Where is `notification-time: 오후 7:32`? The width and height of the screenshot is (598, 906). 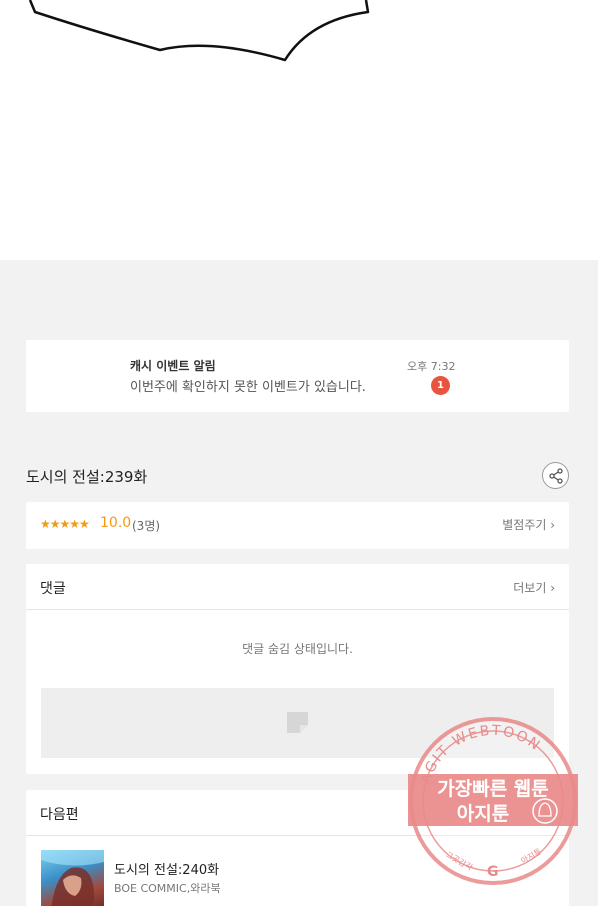
notification-time: 오후 7:32 is located at coordinates (431, 366).